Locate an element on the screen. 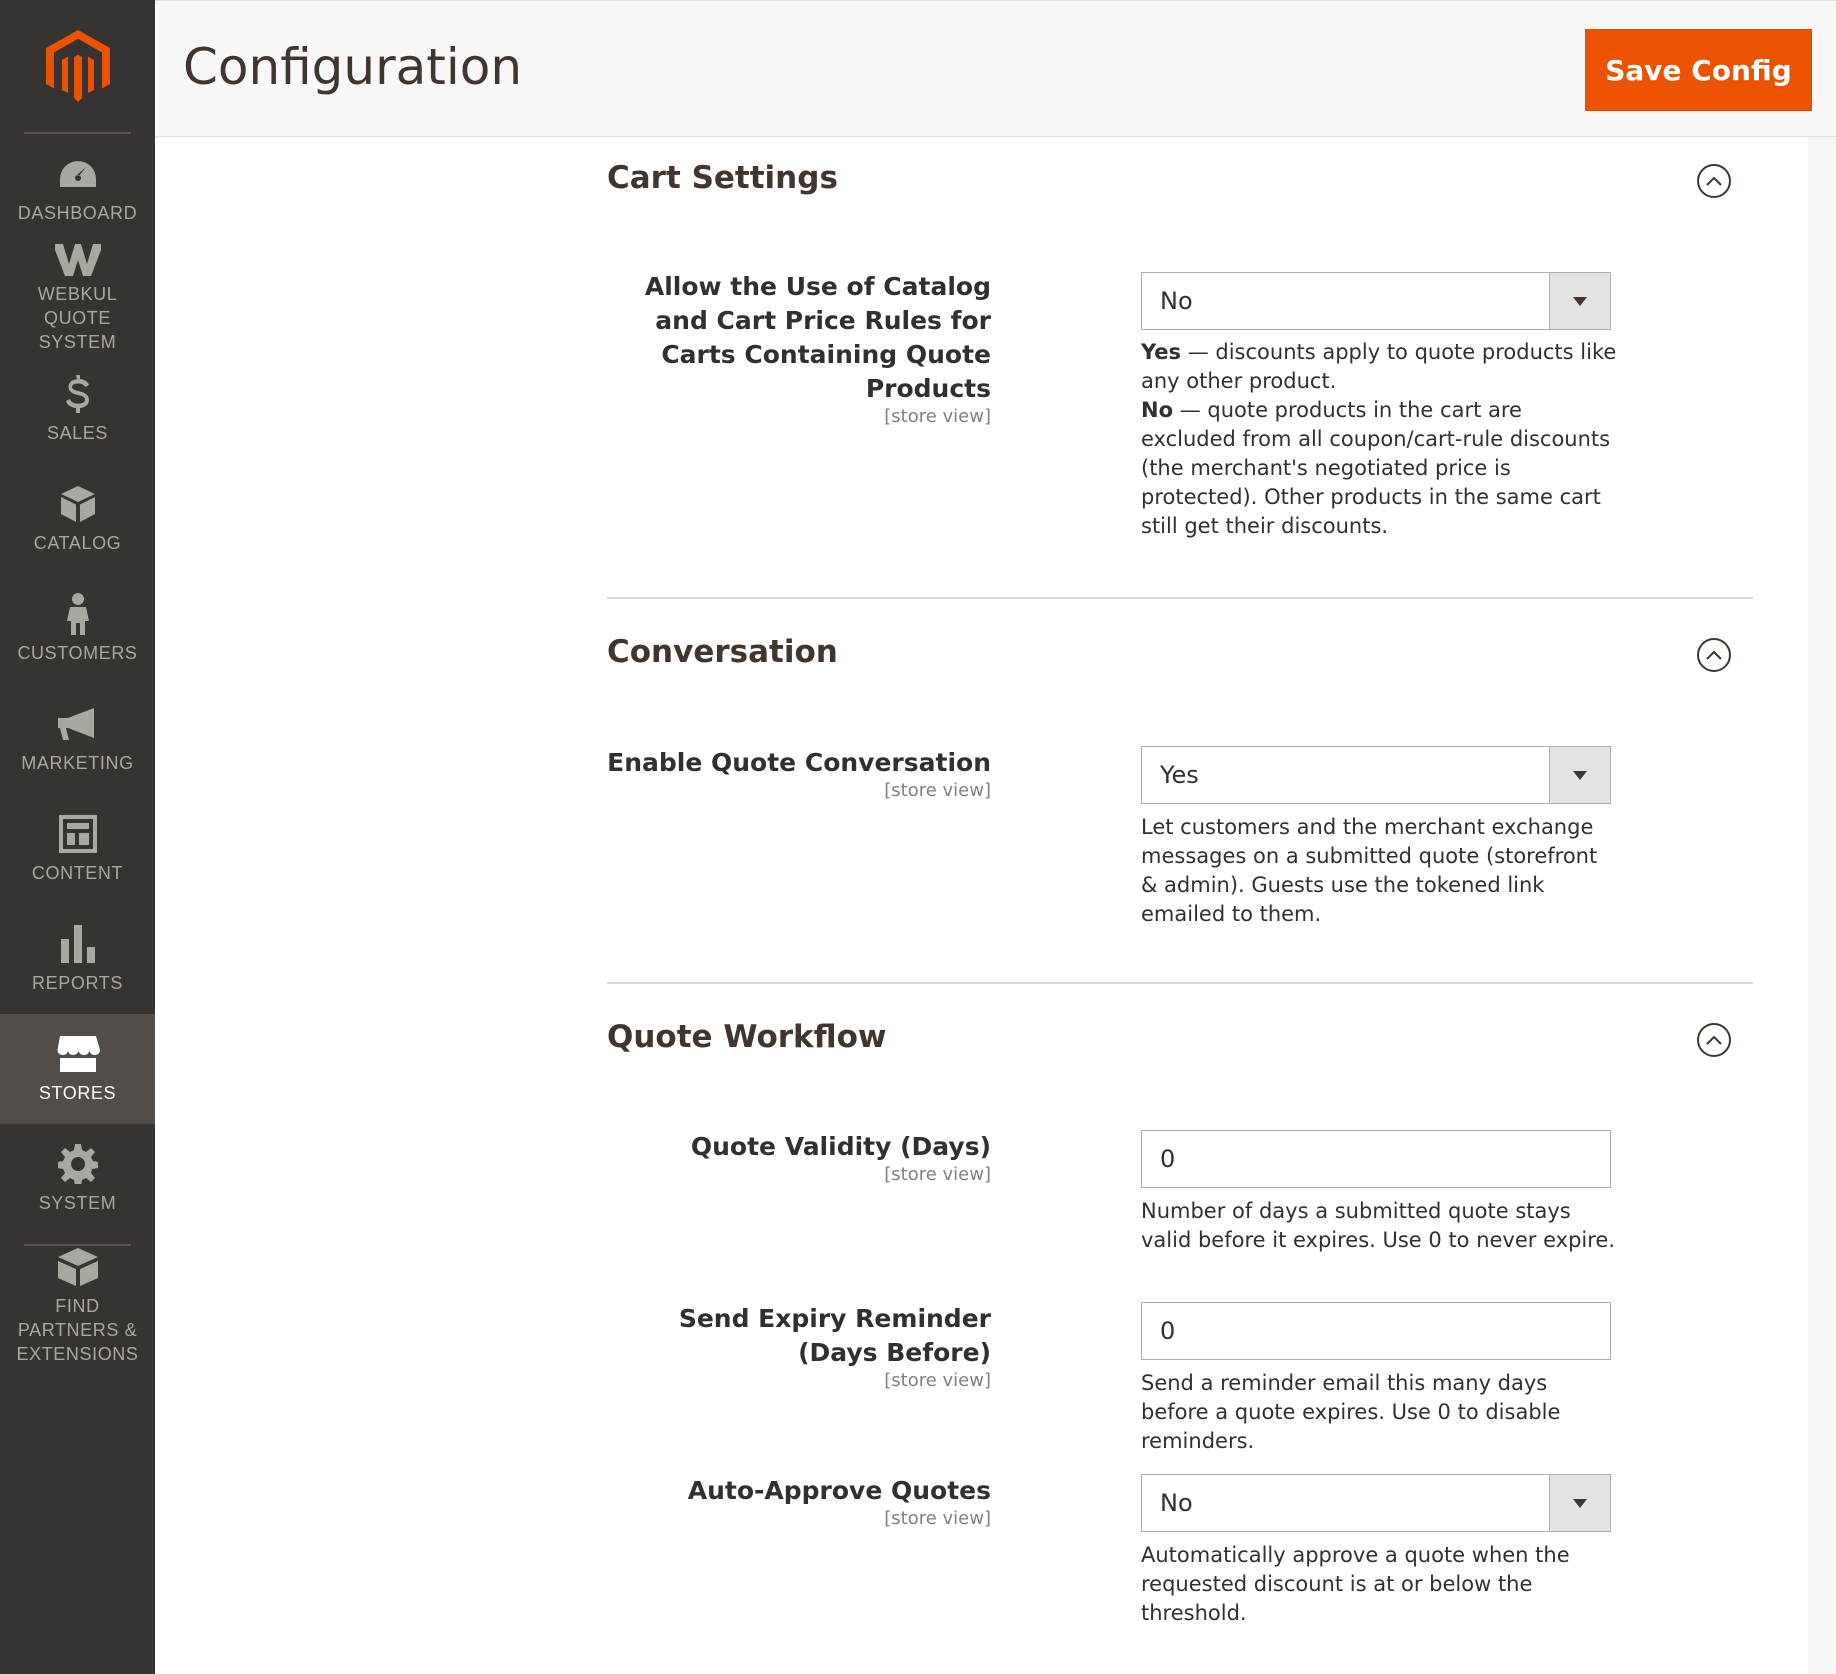 The height and width of the screenshot is (1674, 1836). quote-validity-input: 0 is located at coordinates (1376, 1159).